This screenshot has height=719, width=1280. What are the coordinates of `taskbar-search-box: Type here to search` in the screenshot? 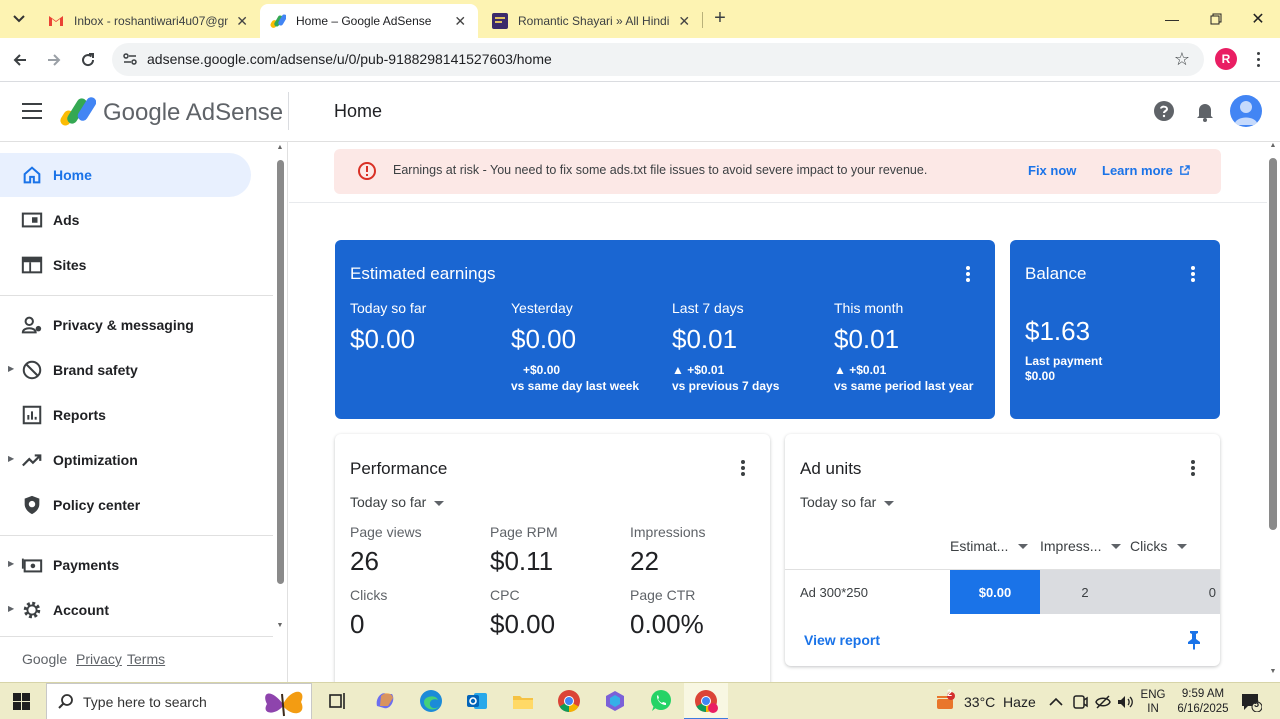 It's located at (179, 701).